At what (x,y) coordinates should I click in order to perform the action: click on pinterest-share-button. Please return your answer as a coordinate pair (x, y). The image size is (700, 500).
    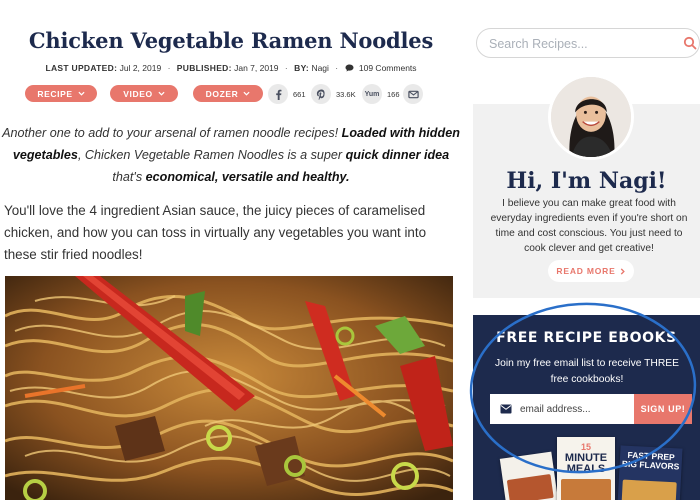
    Looking at the image, I should click on (321, 94).